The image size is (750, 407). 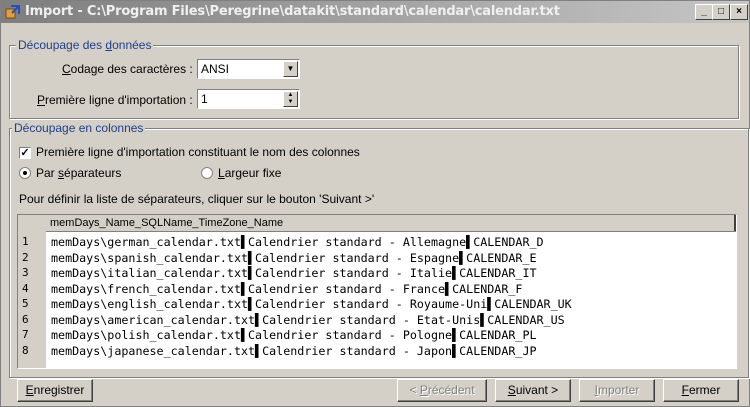 I want to click on minimize-button: _, so click(x=704, y=12).